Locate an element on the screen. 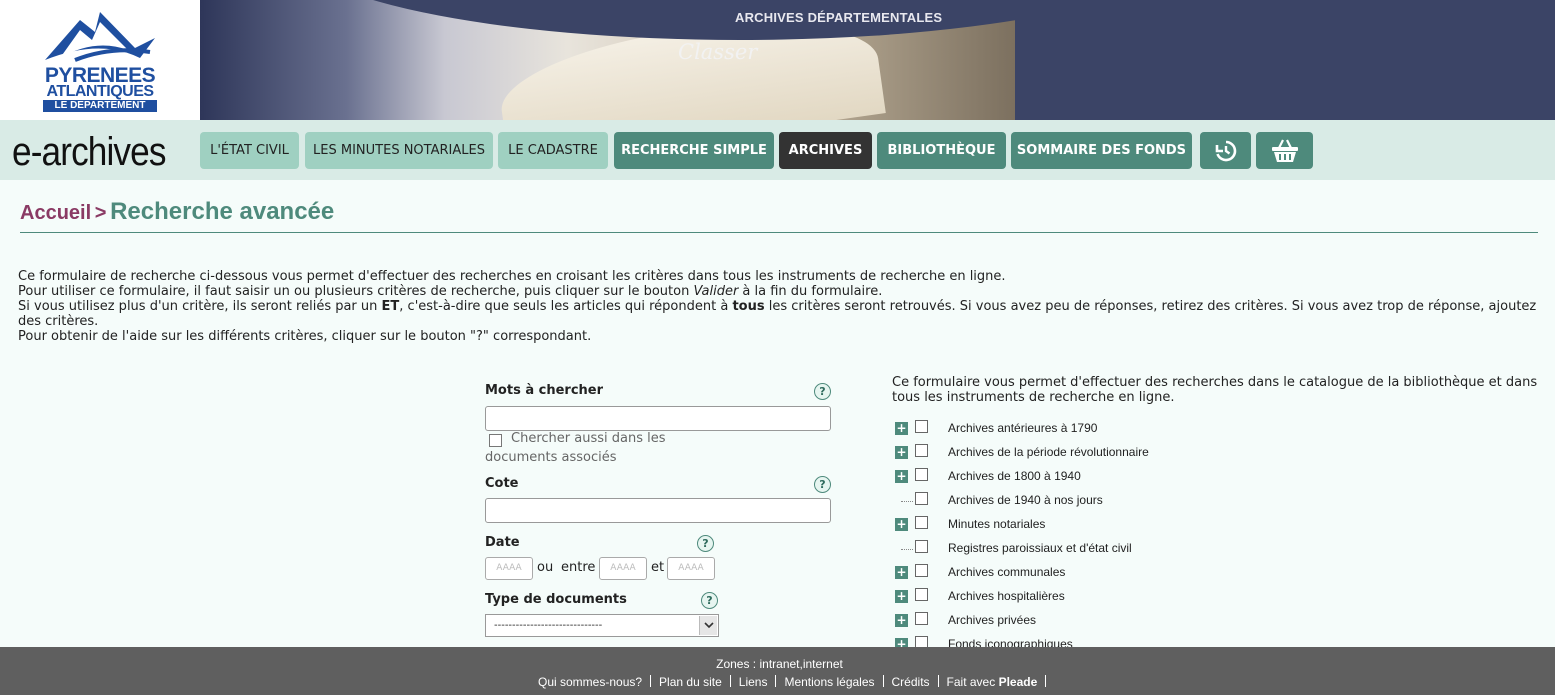 The height and width of the screenshot is (695, 1555). nav-archives: ARCHIVES is located at coordinates (825, 150).